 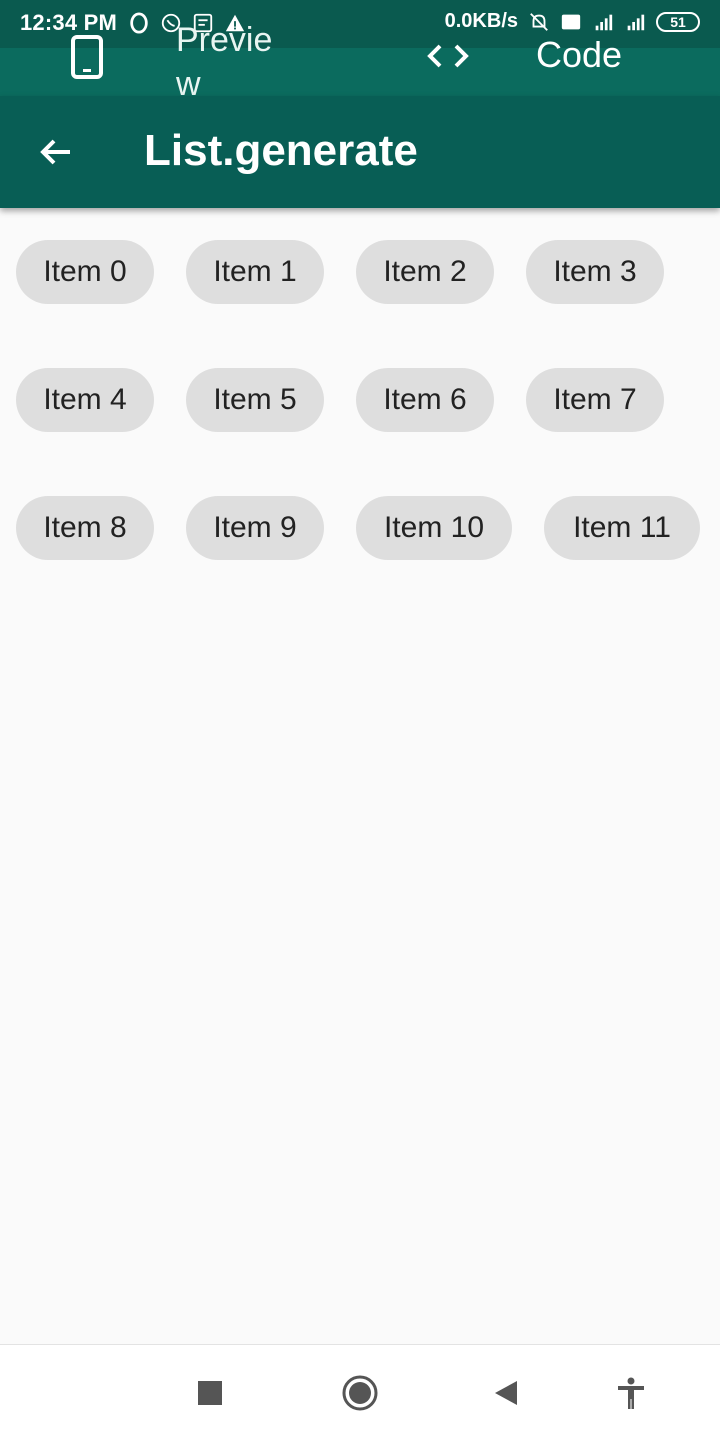 I want to click on back-nav-button, so click(x=506, y=1393).